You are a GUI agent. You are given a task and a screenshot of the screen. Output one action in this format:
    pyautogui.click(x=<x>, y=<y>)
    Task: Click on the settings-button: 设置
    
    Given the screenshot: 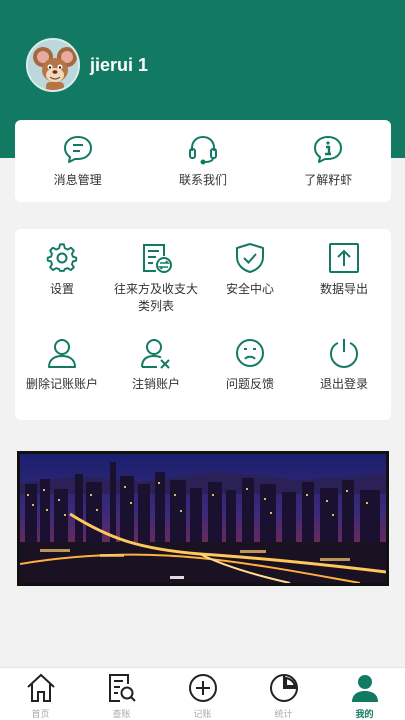 What is the action you would take?
    pyautogui.click(x=62, y=289)
    